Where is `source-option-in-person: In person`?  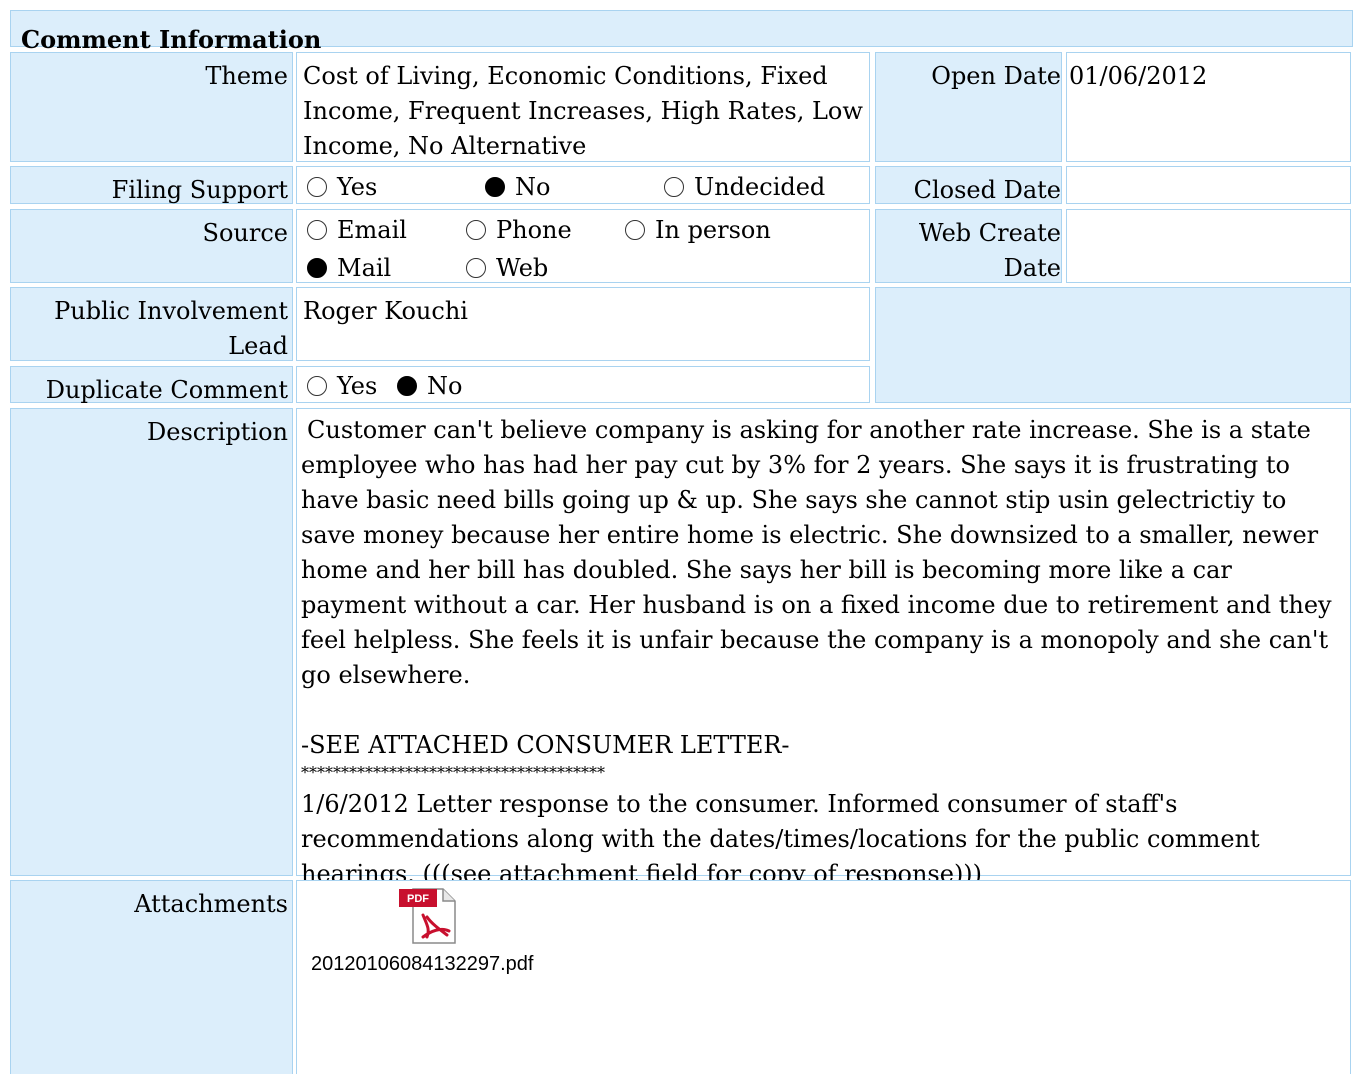 source-option-in-person: In person is located at coordinates (698, 230).